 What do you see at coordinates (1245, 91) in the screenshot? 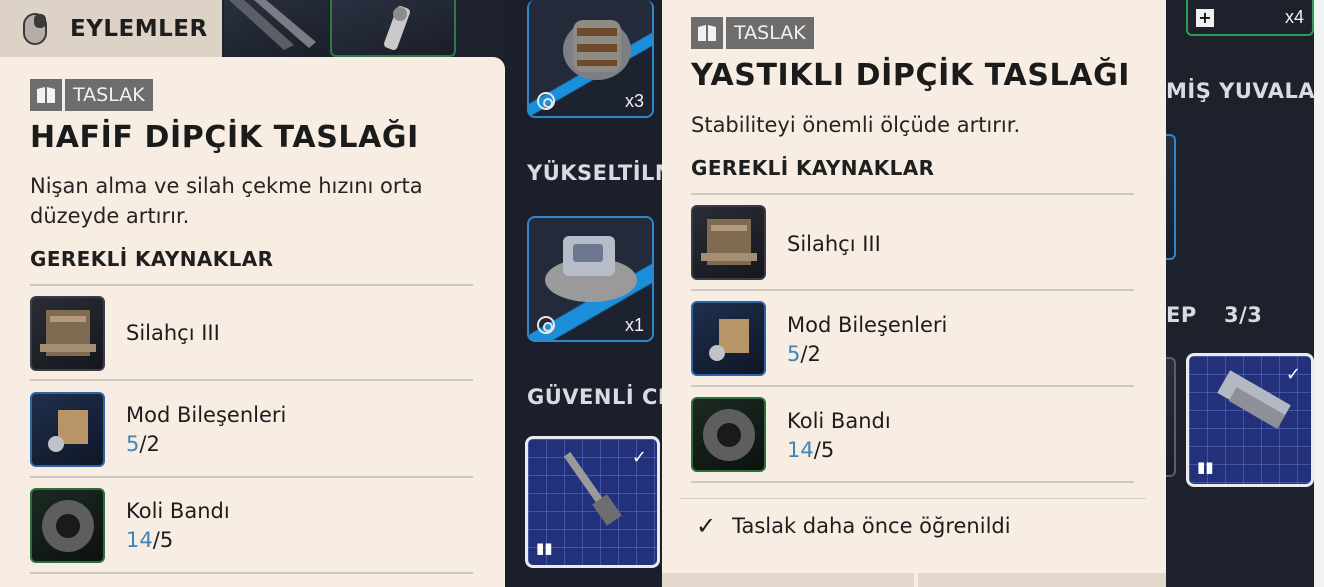
I see `slots-heading: MİŞ YUVALAR` at bounding box center [1245, 91].